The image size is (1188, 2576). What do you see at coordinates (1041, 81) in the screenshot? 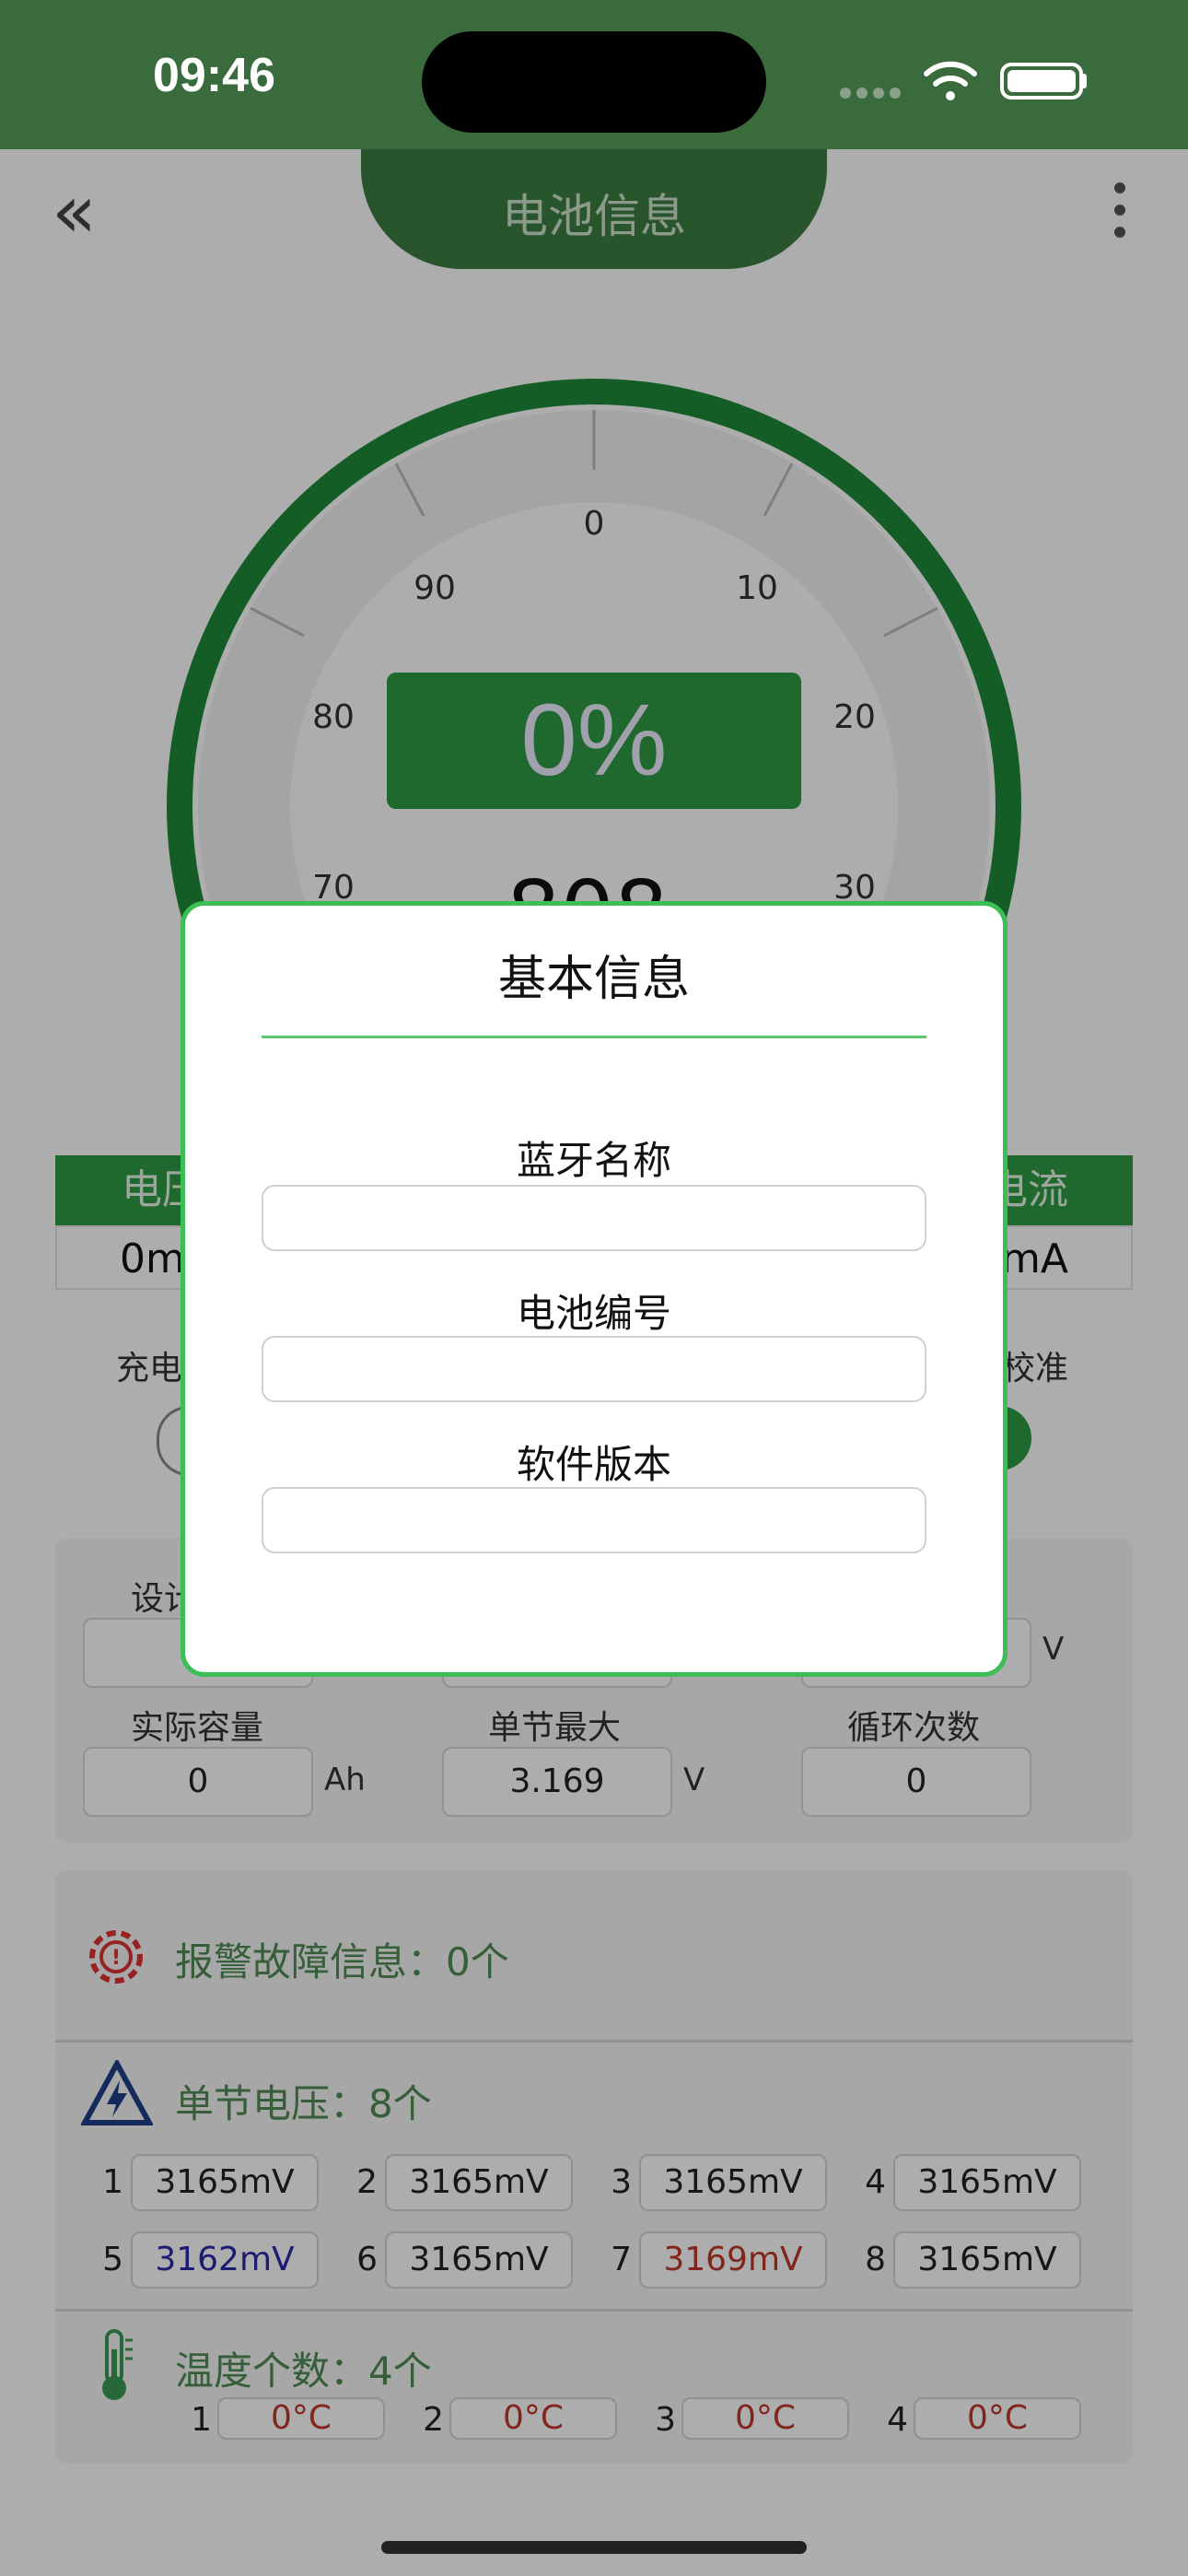
I see `battery-icon` at bounding box center [1041, 81].